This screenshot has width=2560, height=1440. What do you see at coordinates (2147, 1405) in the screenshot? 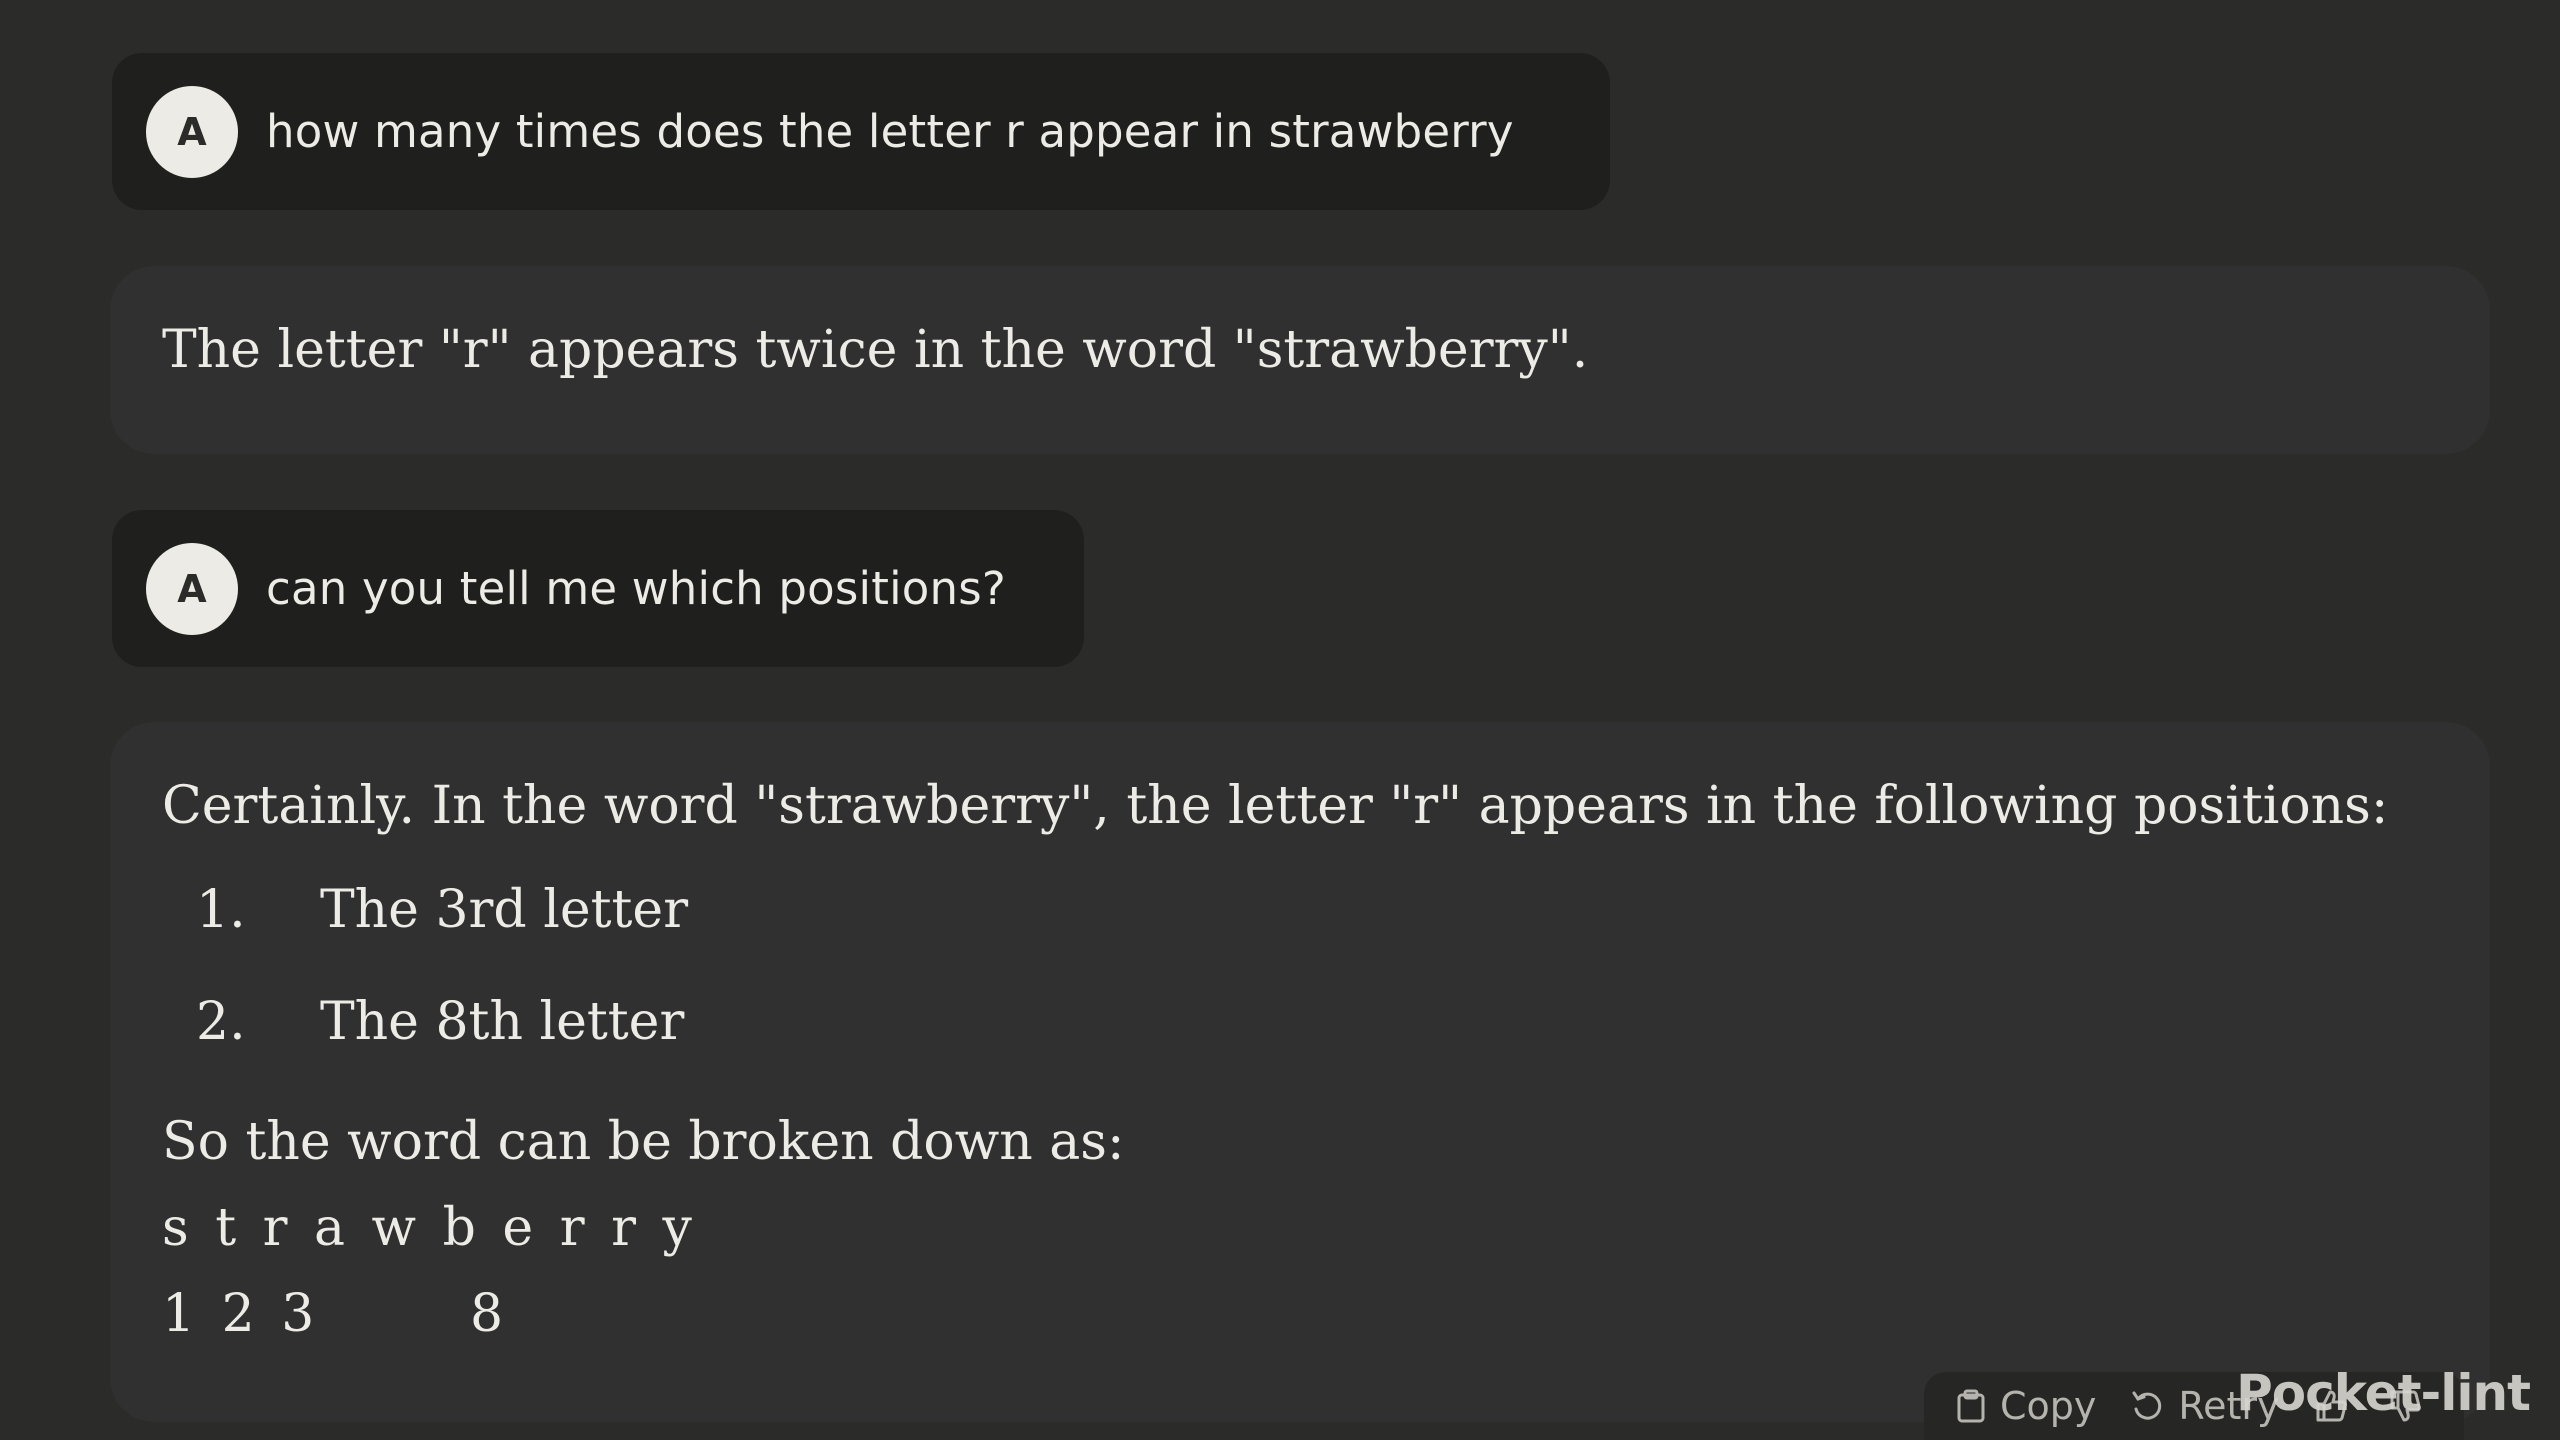
I see `retry-icon` at bounding box center [2147, 1405].